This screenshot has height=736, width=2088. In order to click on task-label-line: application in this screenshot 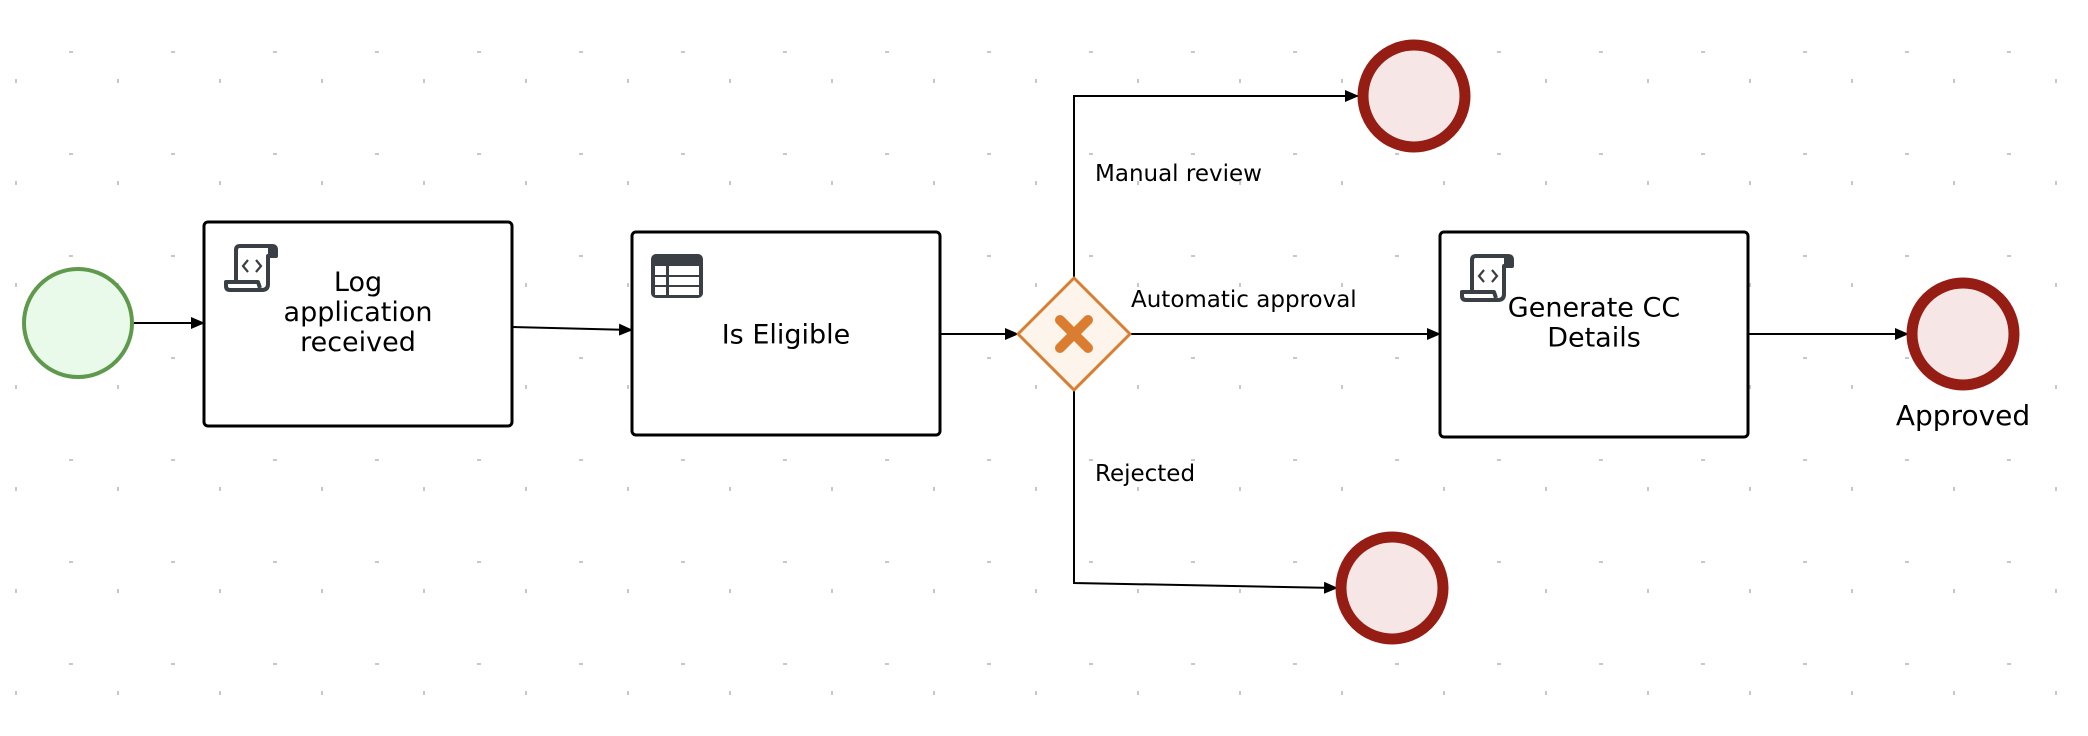, I will do `click(358, 312)`.